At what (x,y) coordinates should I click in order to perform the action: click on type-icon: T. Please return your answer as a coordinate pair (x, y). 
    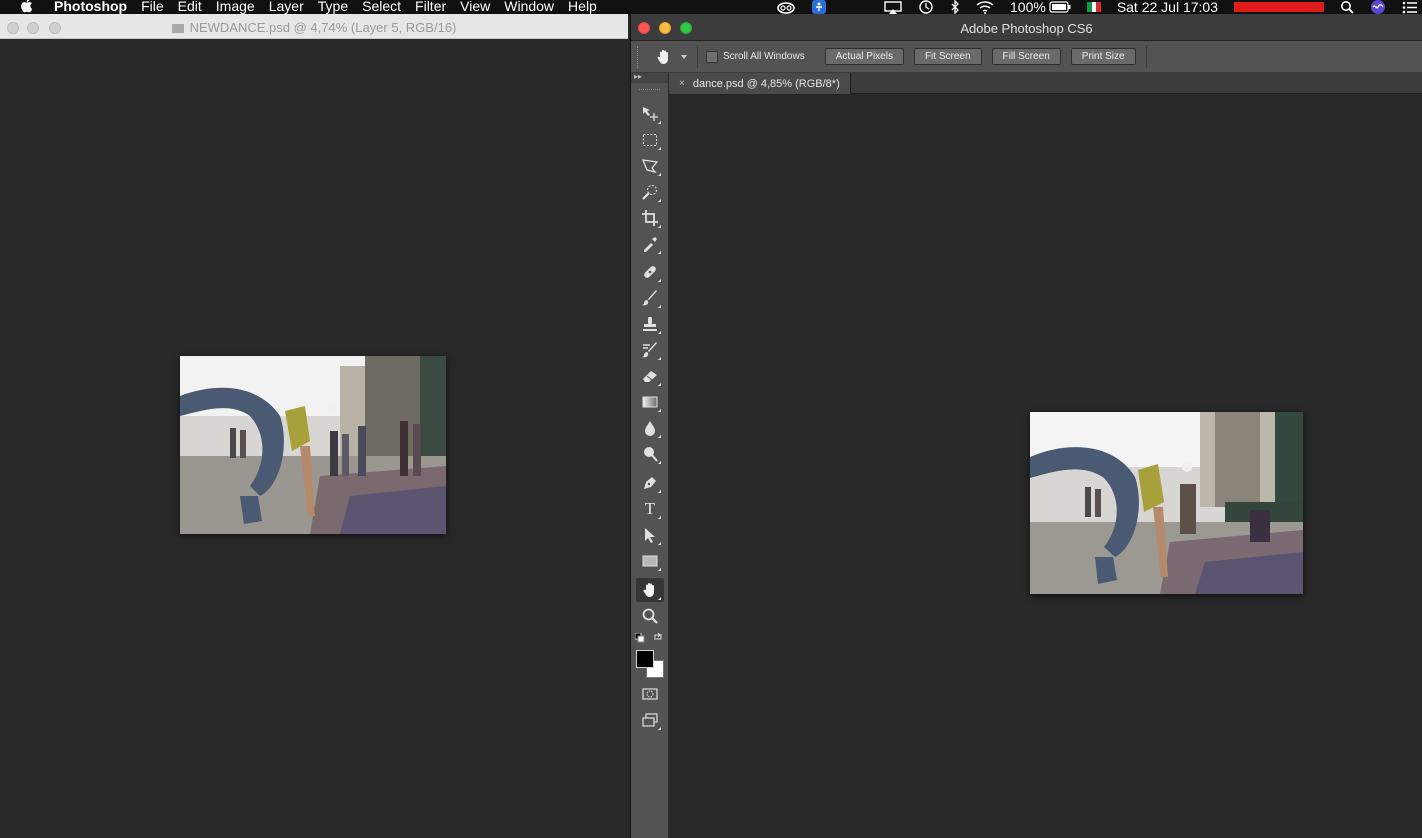
    Looking at the image, I should click on (650, 508).